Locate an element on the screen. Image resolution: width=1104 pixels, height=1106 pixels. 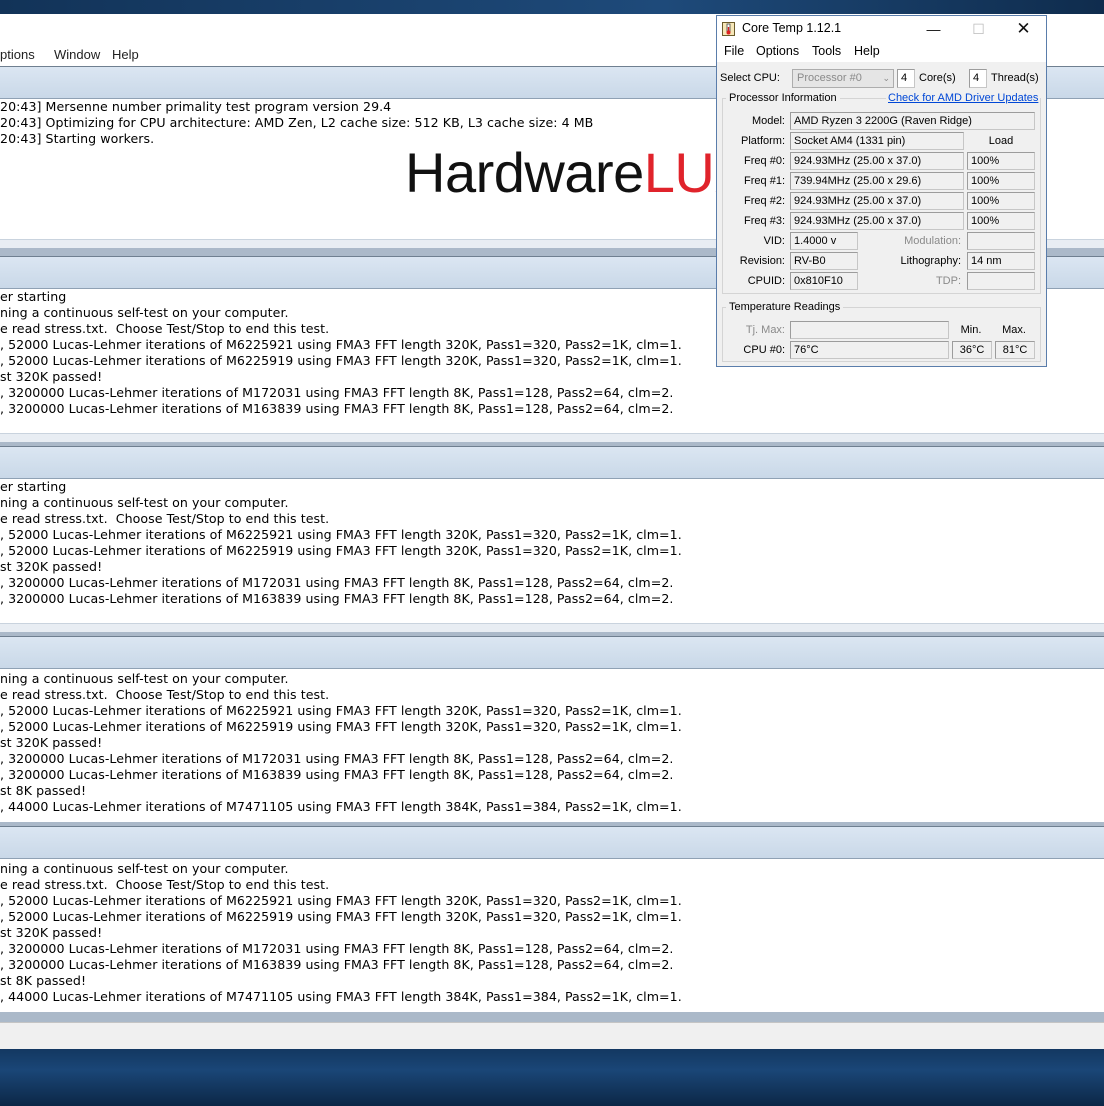
thermometer-app-icon is located at coordinates (728, 29).